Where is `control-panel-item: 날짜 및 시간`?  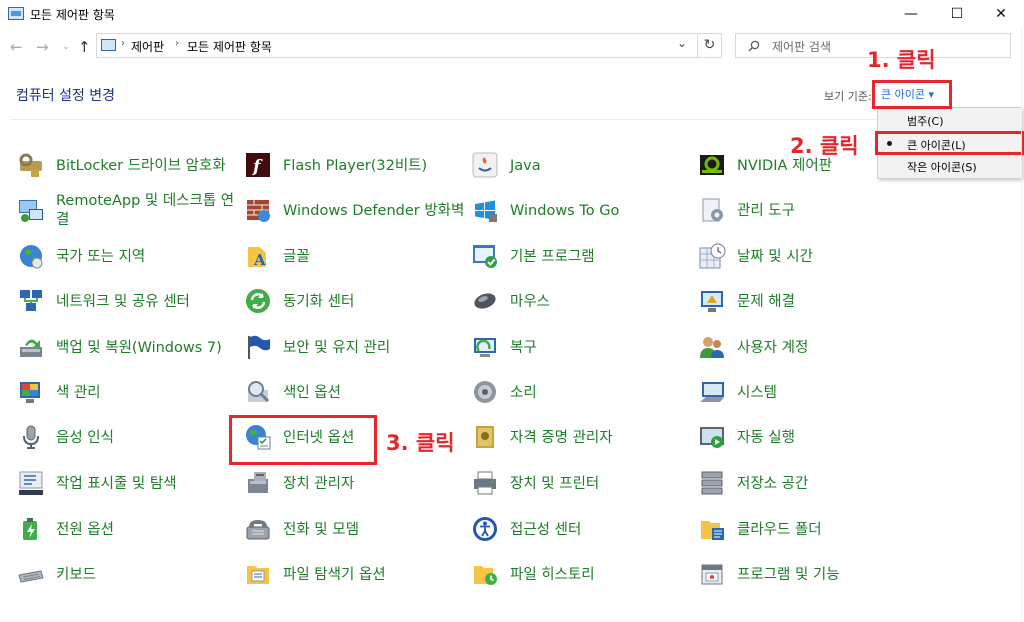
control-panel-item: 날짜 및 시간 is located at coordinates (808, 257).